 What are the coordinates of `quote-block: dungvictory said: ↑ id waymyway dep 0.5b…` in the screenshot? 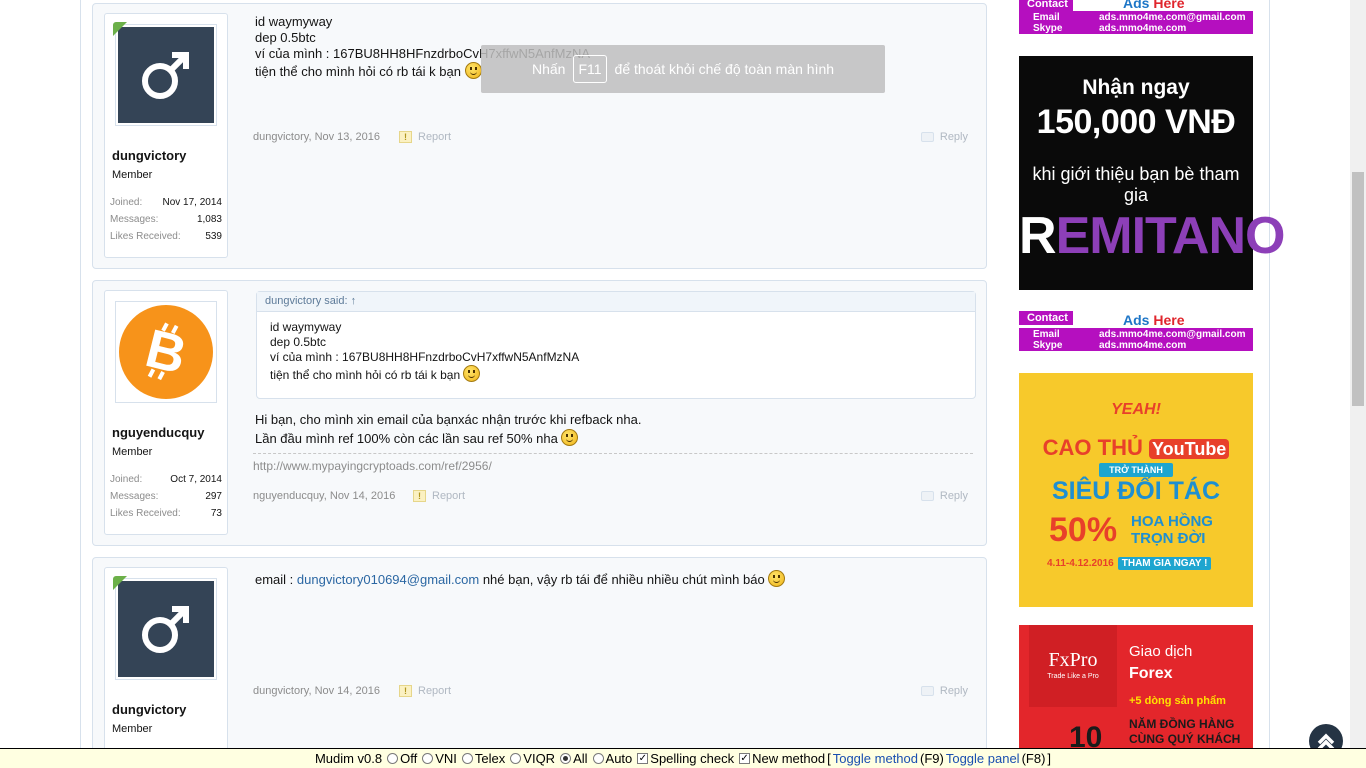 It's located at (616, 345).